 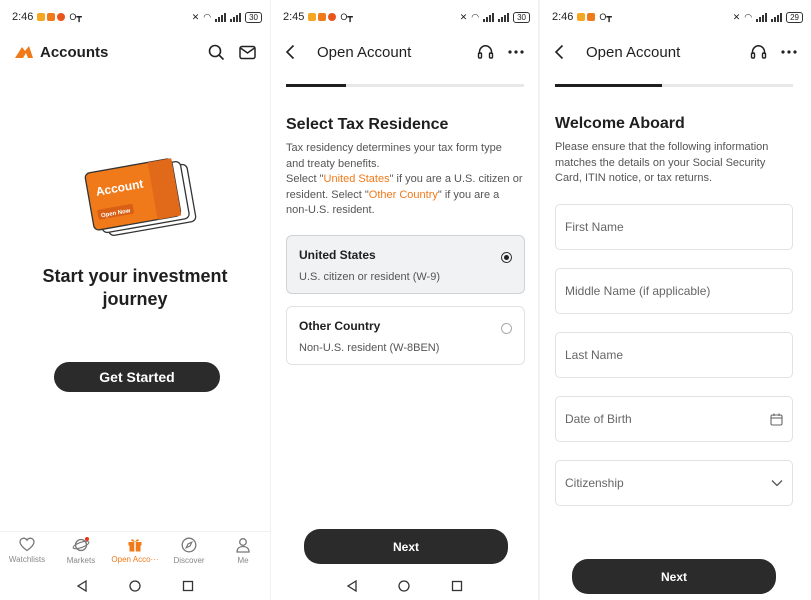 What do you see at coordinates (243, 545) in the screenshot?
I see `person-icon` at bounding box center [243, 545].